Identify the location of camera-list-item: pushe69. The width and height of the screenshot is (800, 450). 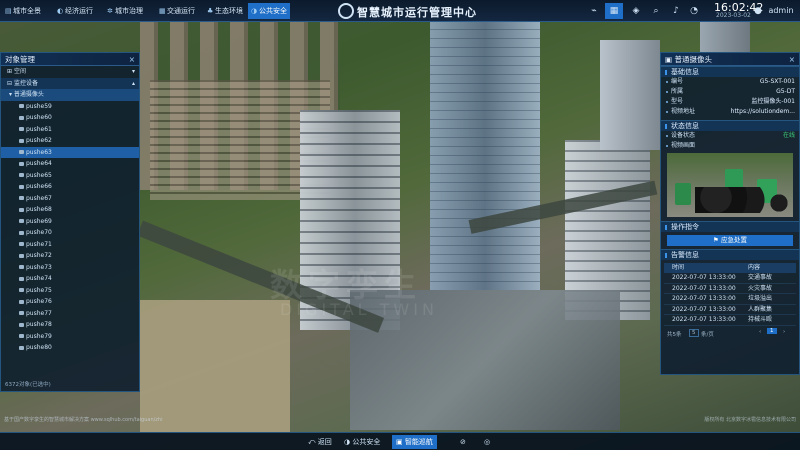
(70, 222).